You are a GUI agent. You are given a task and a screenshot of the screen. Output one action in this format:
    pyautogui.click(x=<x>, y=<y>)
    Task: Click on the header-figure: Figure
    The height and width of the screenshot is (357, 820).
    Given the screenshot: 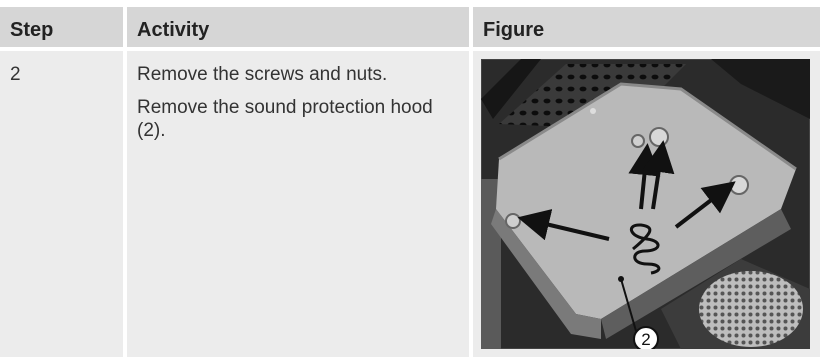 What is the action you would take?
    pyautogui.click(x=646, y=27)
    